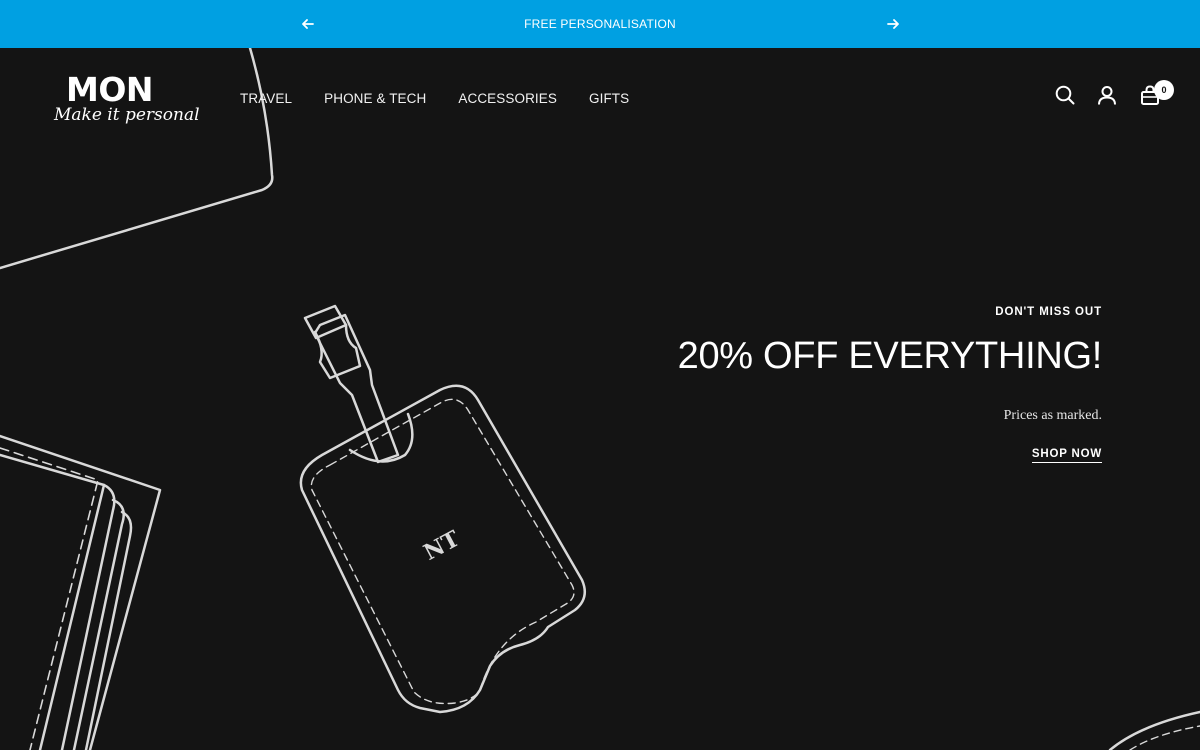 This screenshot has height=750, width=1200. Describe the element at coordinates (609, 98) in the screenshot. I see `nav-item-gifts: GIFTS` at that location.